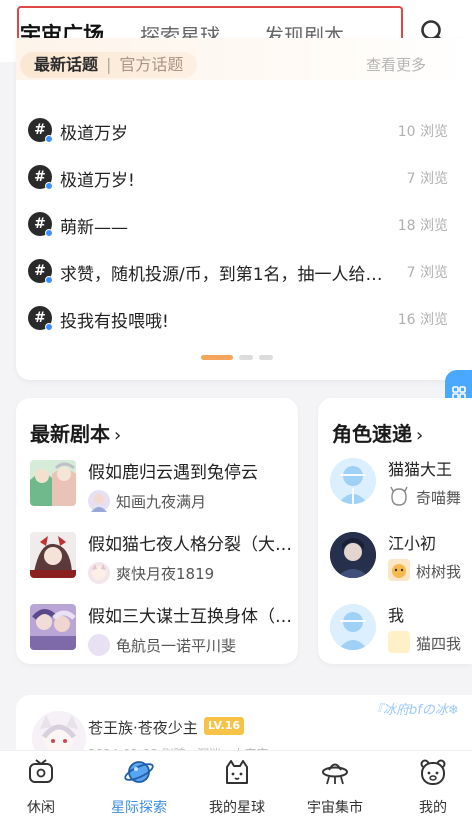 The image size is (472, 819). I want to click on bottom-navigation: 休闲 星际探索 我的星球 宇宙集市 我的, so click(236, 784).